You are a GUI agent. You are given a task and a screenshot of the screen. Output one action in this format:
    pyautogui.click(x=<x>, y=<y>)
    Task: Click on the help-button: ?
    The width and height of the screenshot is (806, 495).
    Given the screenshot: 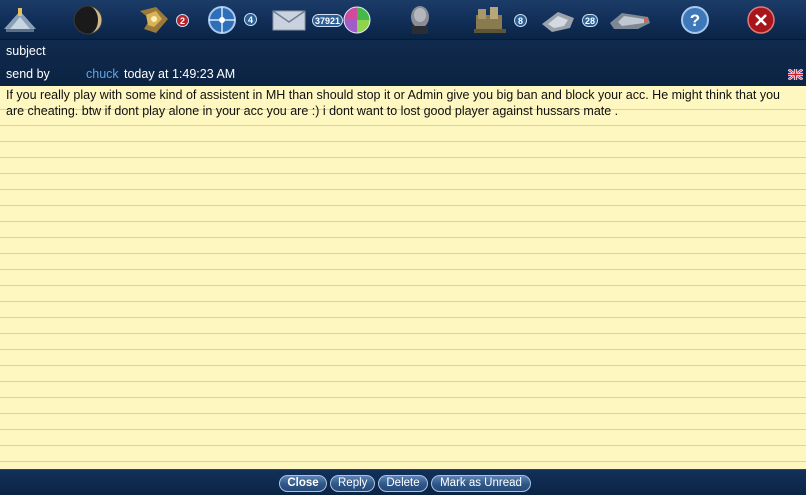 What is the action you would take?
    pyautogui.click(x=695, y=20)
    